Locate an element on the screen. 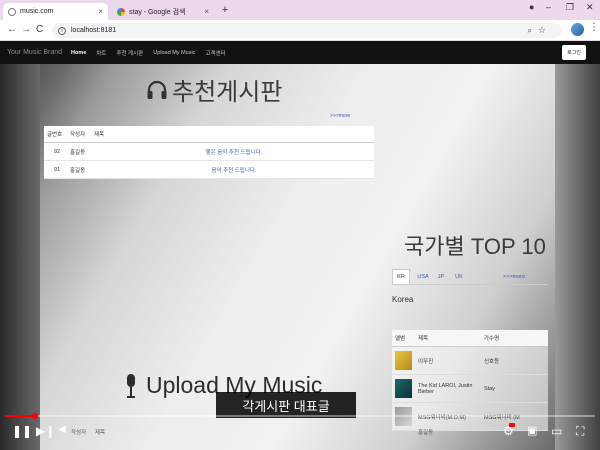 The height and width of the screenshot is (450, 600). country-tabs: KR USA JP UK >>>more is located at coordinates (470, 275).